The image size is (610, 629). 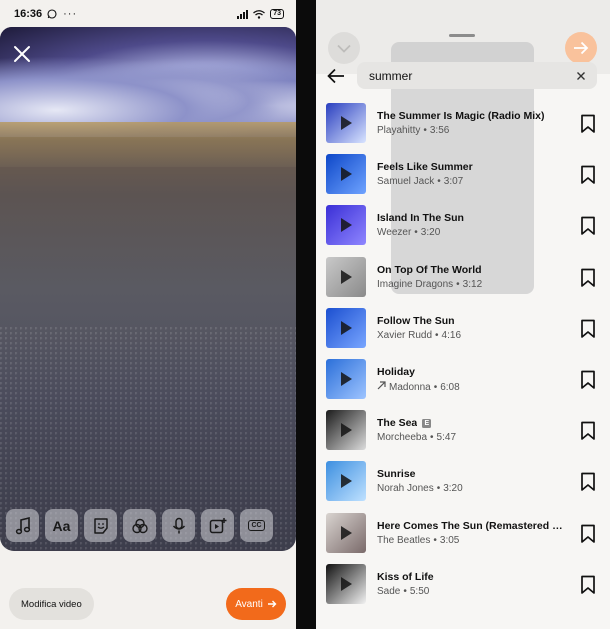 I want to click on search-input, so click(x=472, y=75).